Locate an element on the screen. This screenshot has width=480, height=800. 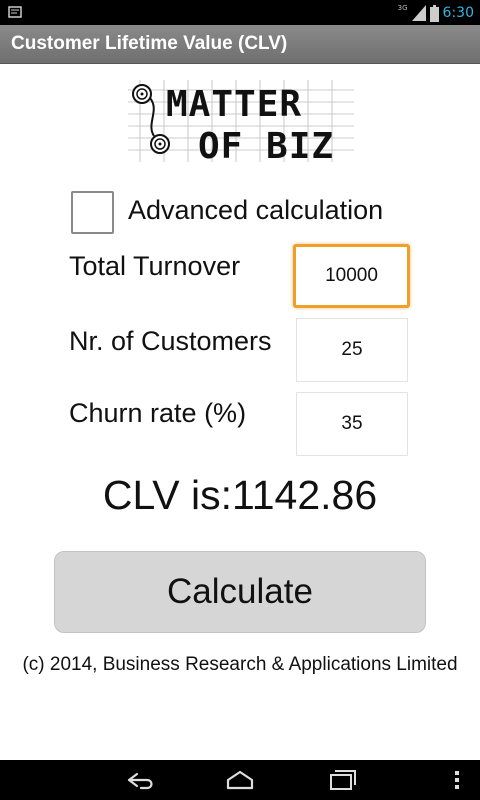
customers-input: 25 is located at coordinates (352, 350).